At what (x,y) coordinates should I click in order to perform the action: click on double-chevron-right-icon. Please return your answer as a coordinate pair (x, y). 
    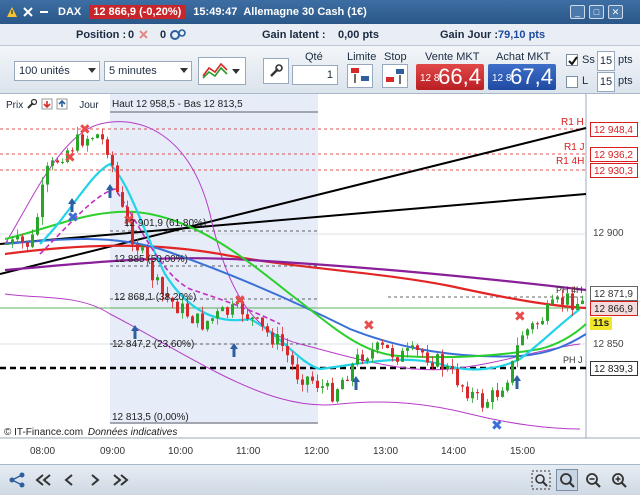
    Looking at the image, I should click on (121, 480).